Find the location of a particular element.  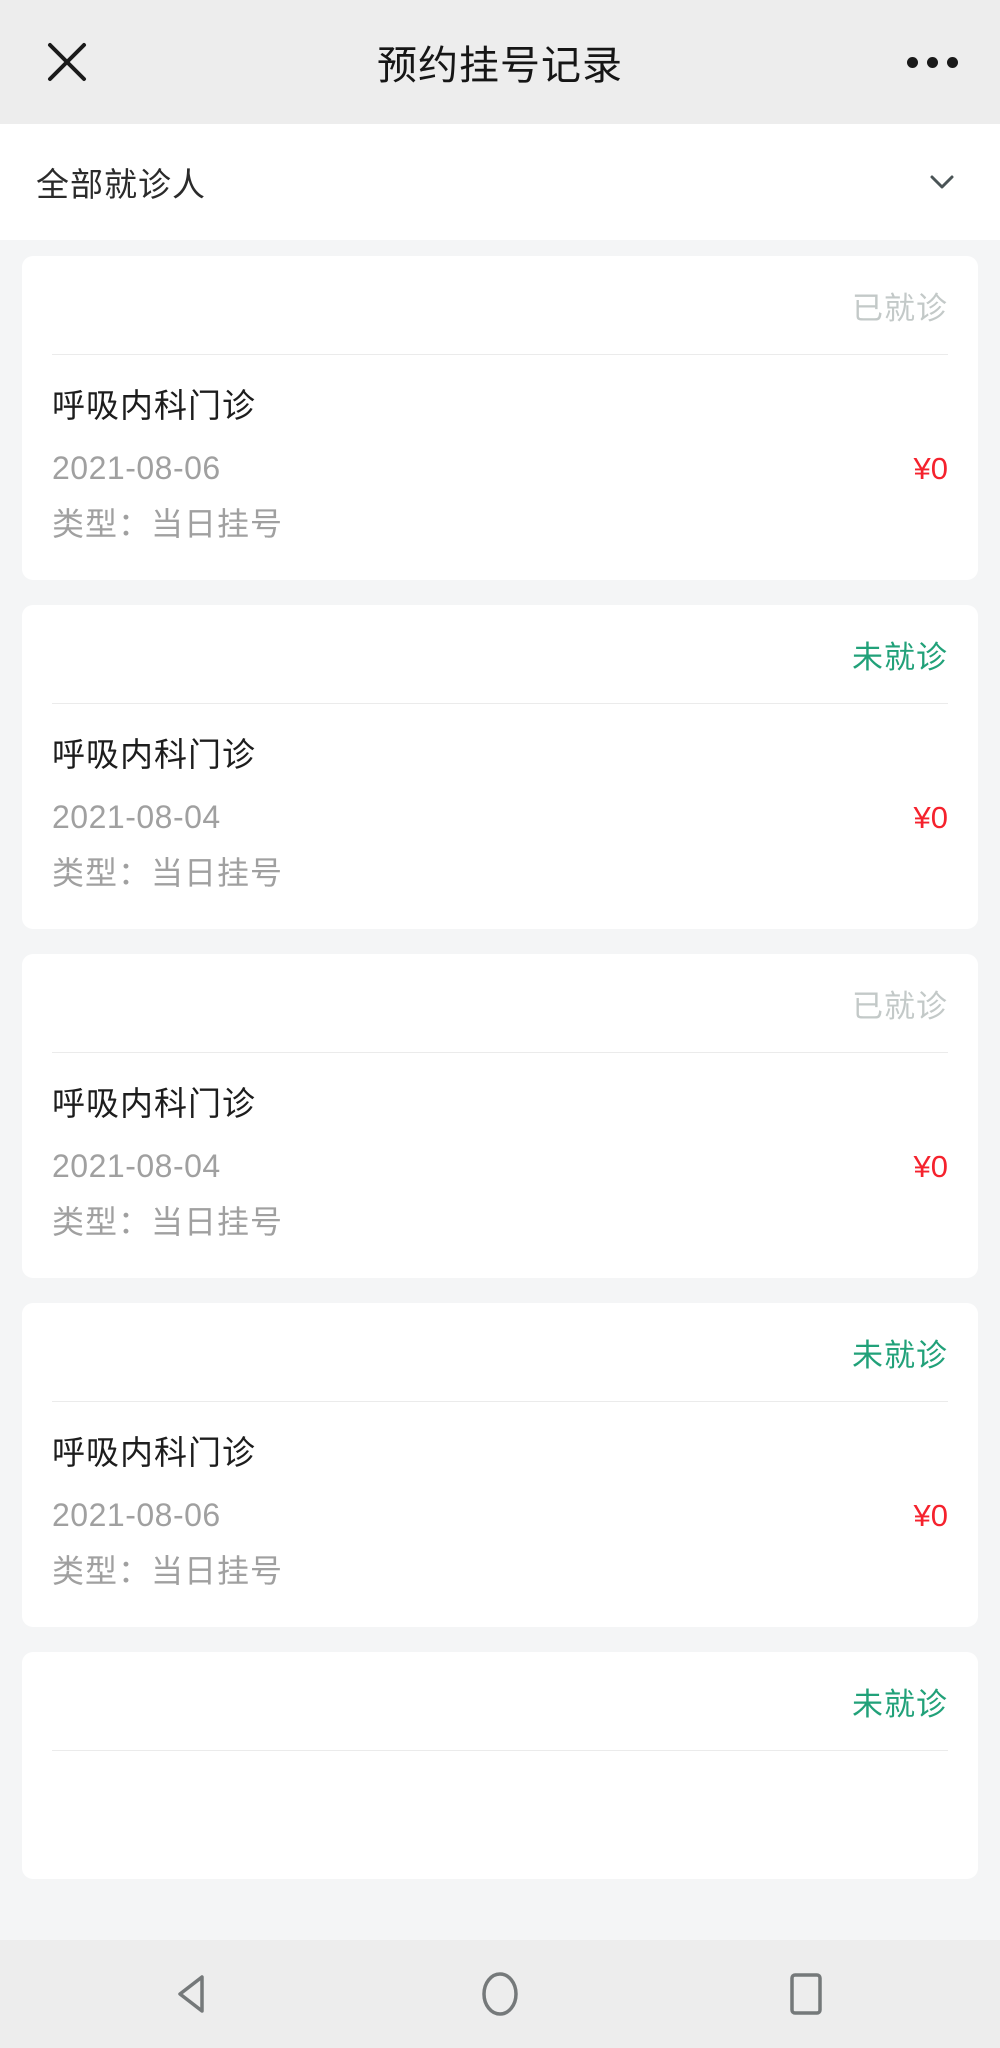

close-icon is located at coordinates (67, 62).